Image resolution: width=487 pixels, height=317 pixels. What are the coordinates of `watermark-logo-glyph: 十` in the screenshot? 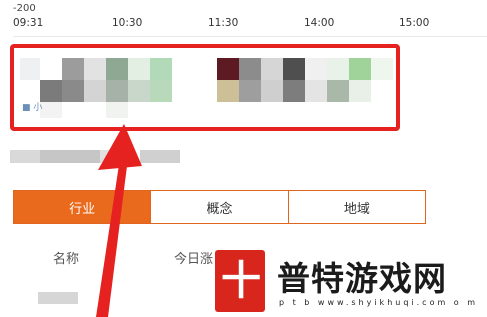 It's located at (241, 281).